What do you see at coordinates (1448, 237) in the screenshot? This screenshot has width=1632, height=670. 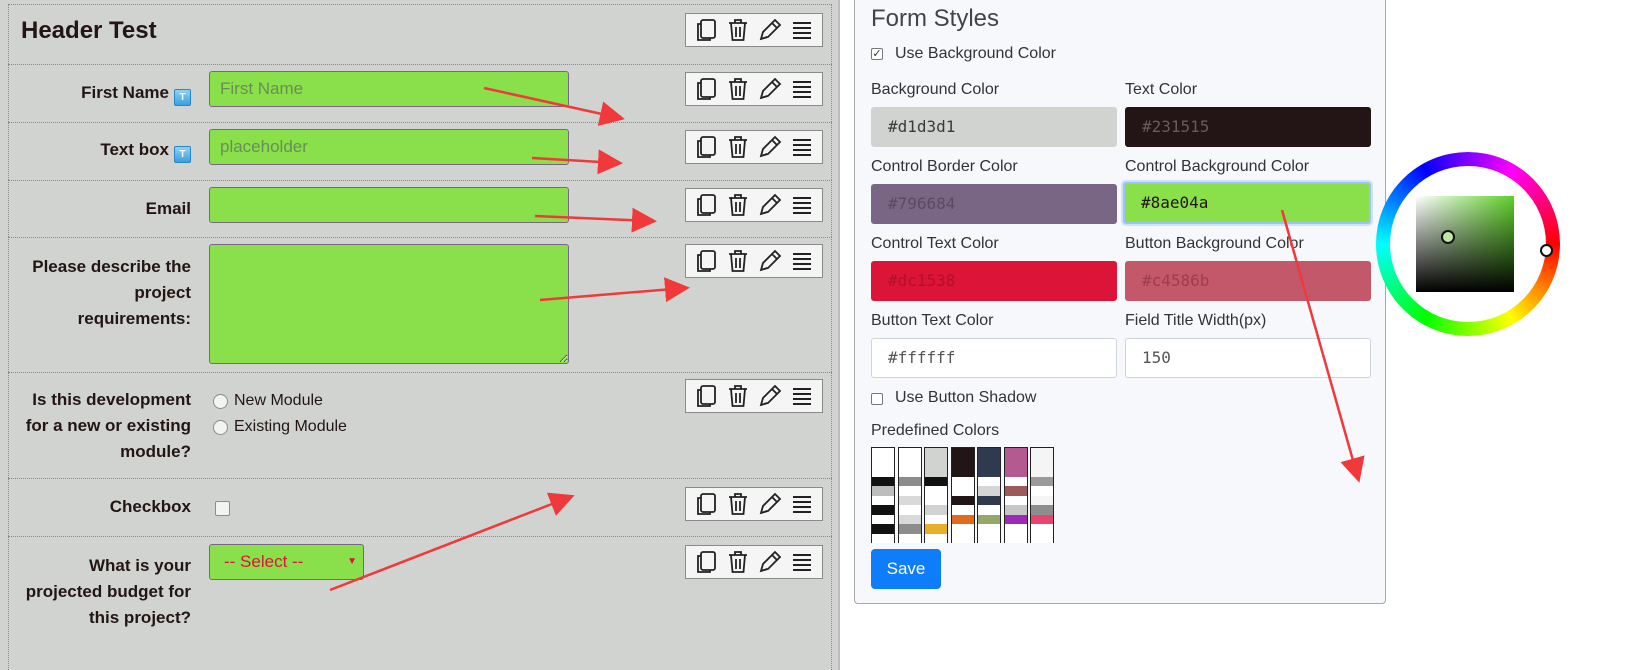 I see `sv-handle` at bounding box center [1448, 237].